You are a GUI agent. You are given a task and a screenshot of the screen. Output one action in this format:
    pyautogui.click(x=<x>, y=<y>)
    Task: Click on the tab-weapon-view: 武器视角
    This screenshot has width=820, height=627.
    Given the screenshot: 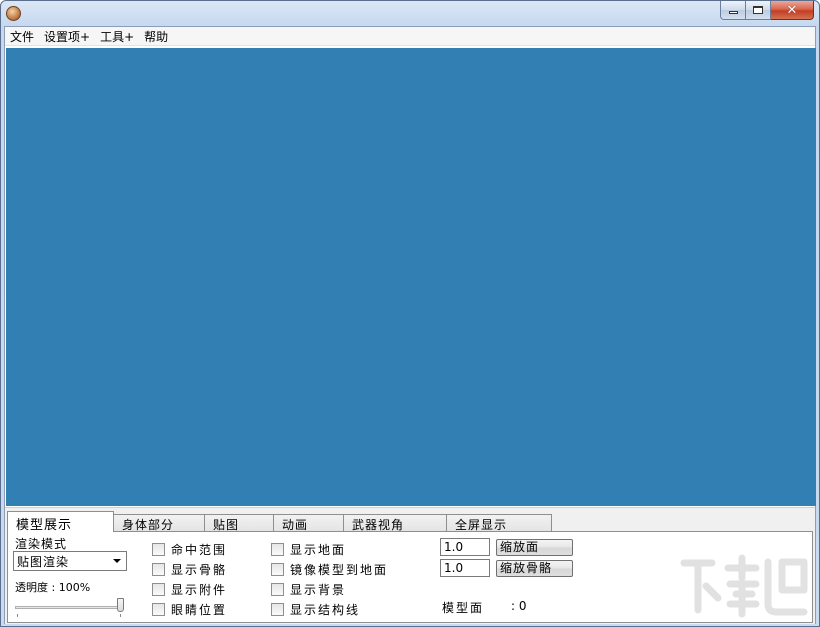 What is the action you would take?
    pyautogui.click(x=395, y=523)
    